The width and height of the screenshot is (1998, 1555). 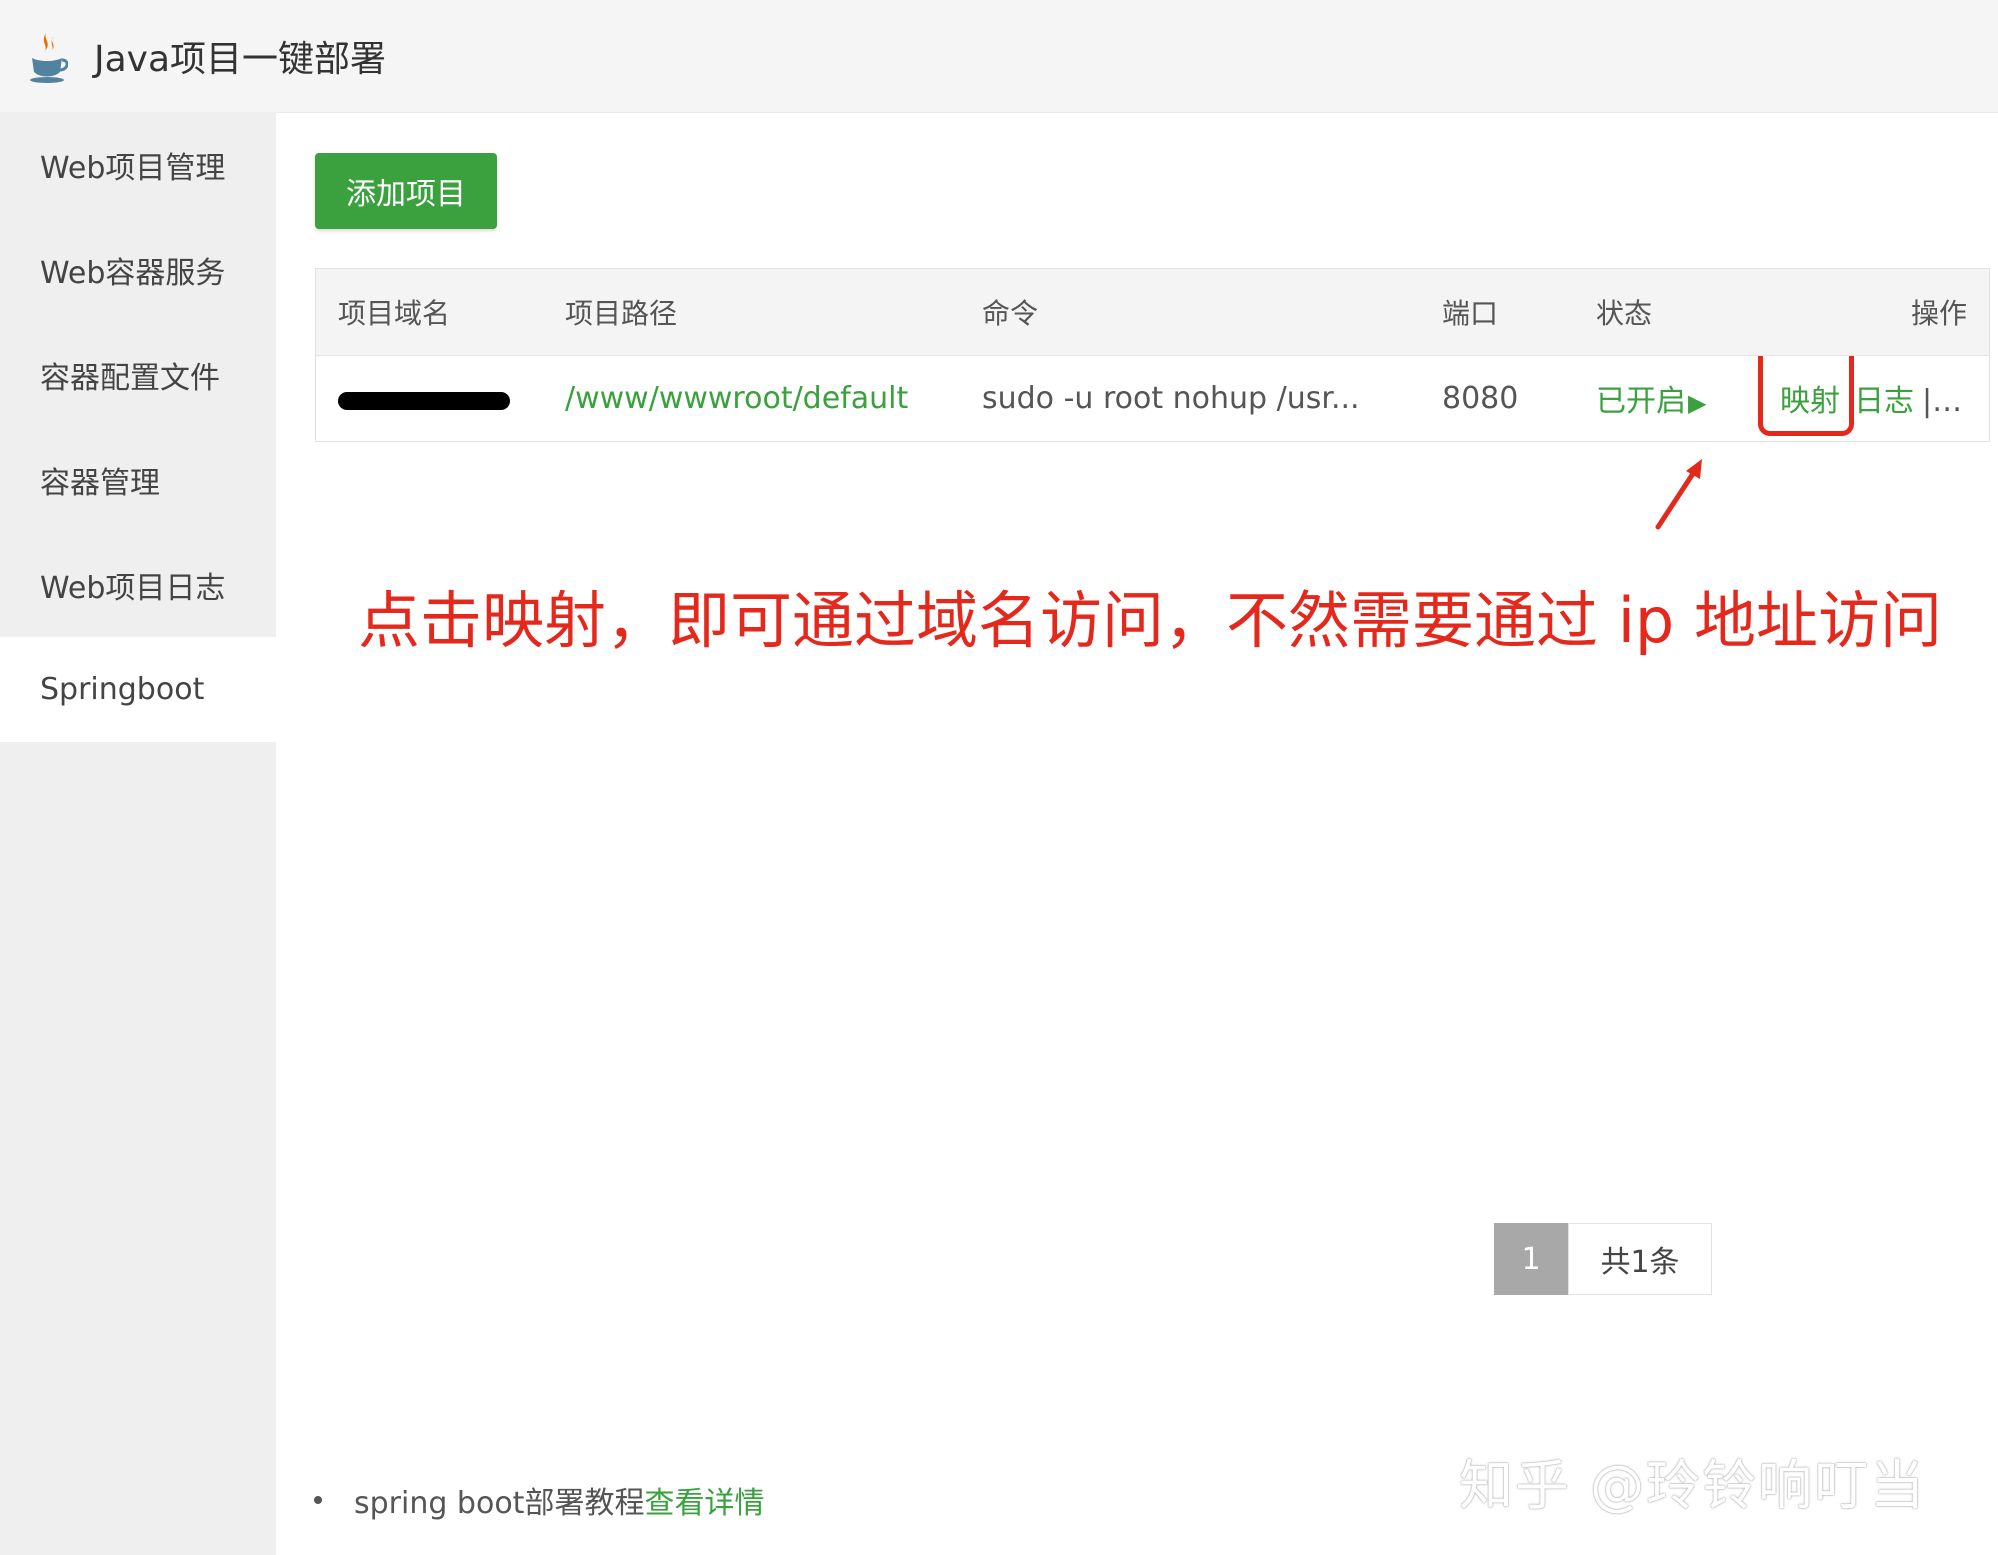 What do you see at coordinates (736, 398) in the screenshot?
I see `project-path-link: /www/wwwroot/default` at bounding box center [736, 398].